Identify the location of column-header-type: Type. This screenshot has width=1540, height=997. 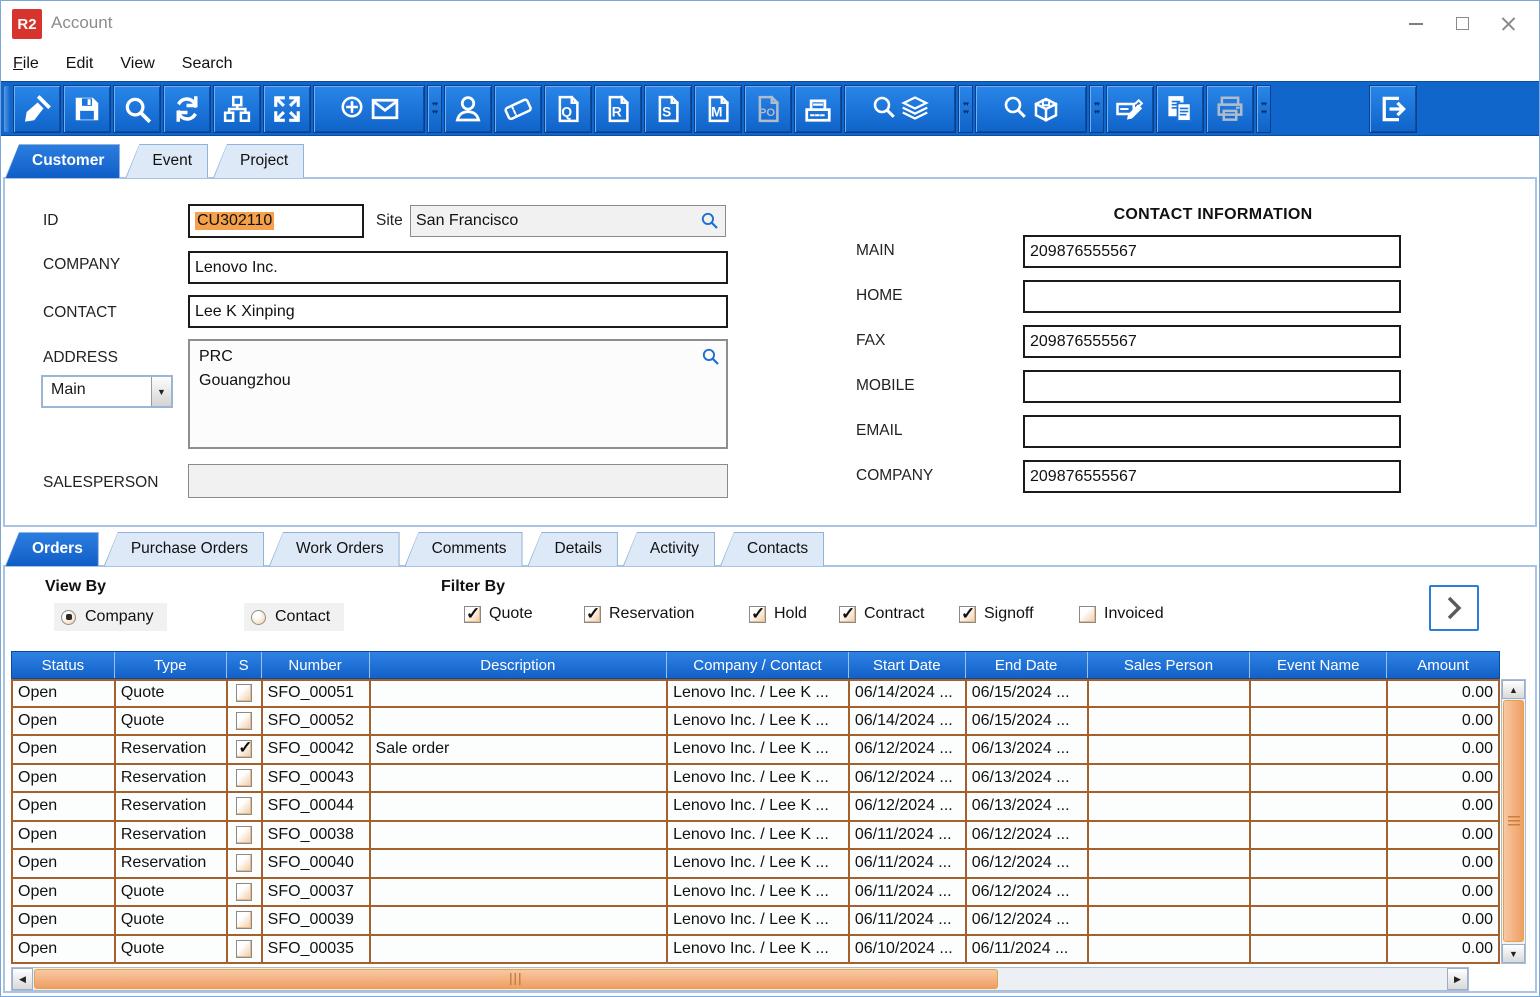
(171, 665).